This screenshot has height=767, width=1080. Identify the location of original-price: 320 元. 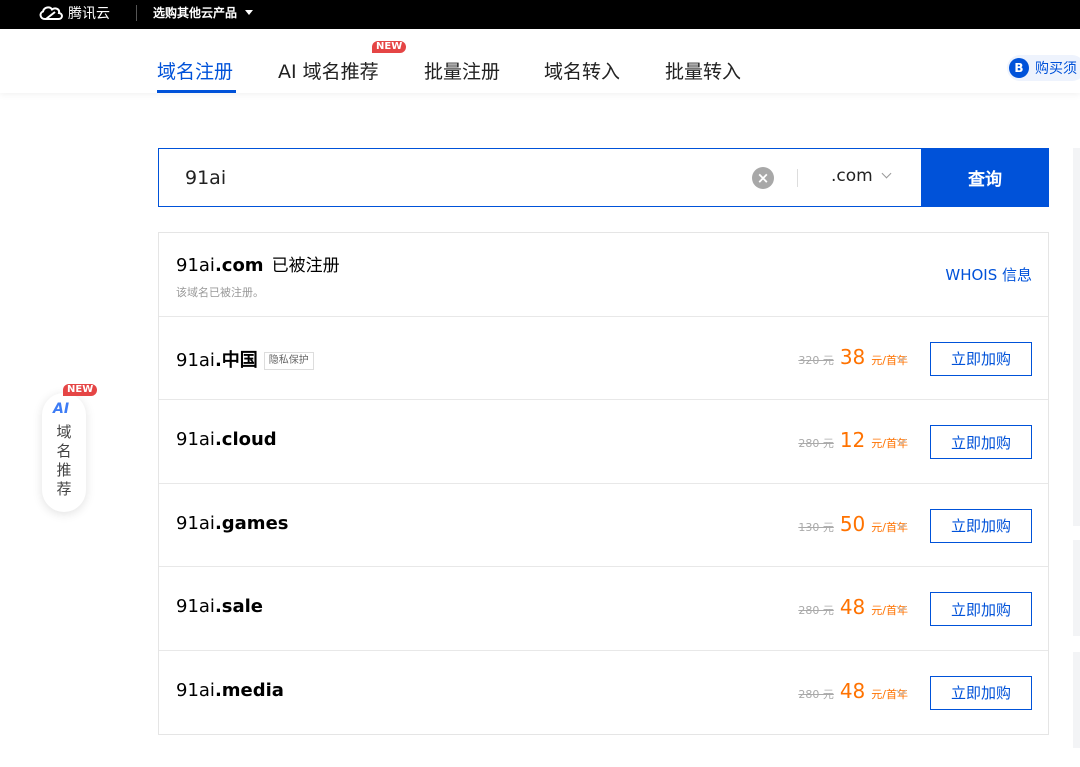
(816, 360).